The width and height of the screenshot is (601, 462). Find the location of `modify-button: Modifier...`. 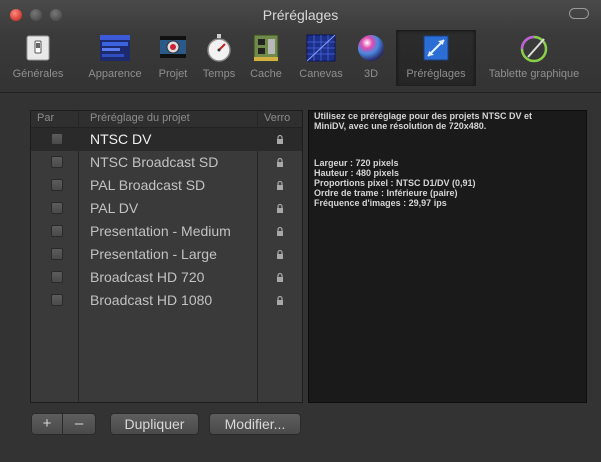

modify-button: Modifier... is located at coordinates (255, 424).